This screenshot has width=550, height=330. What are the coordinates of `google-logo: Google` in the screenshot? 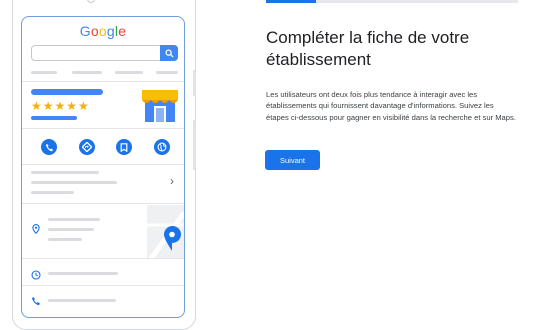 It's located at (103, 31).